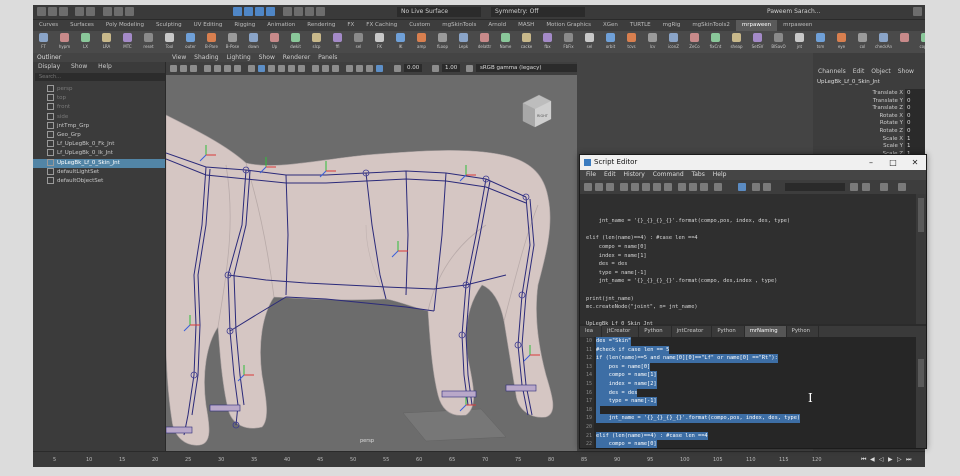  I want to click on smooth-shade-icon, so click(261, 68).